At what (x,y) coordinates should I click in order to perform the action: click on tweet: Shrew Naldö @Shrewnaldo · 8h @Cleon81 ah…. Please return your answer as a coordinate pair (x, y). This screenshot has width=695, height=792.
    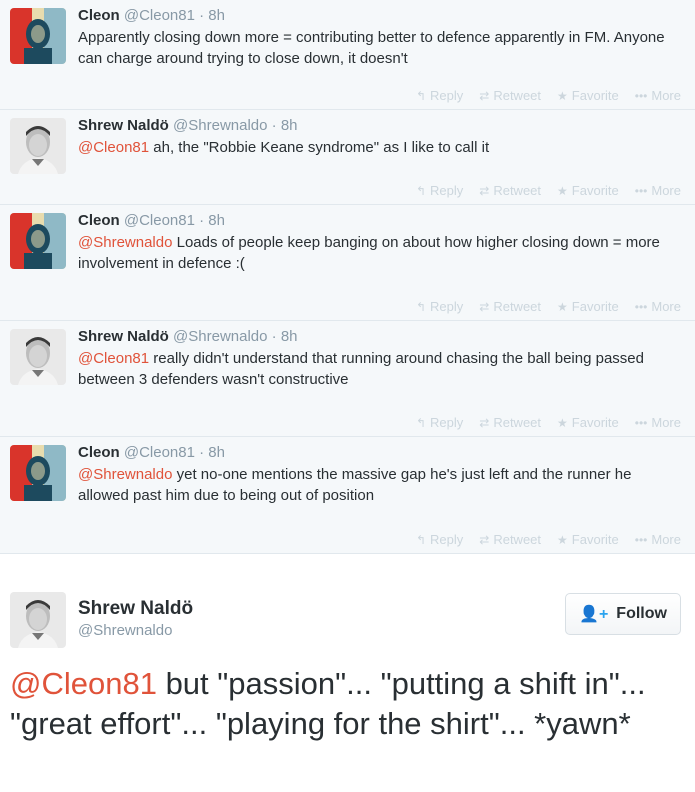
    Looking at the image, I should click on (347, 157).